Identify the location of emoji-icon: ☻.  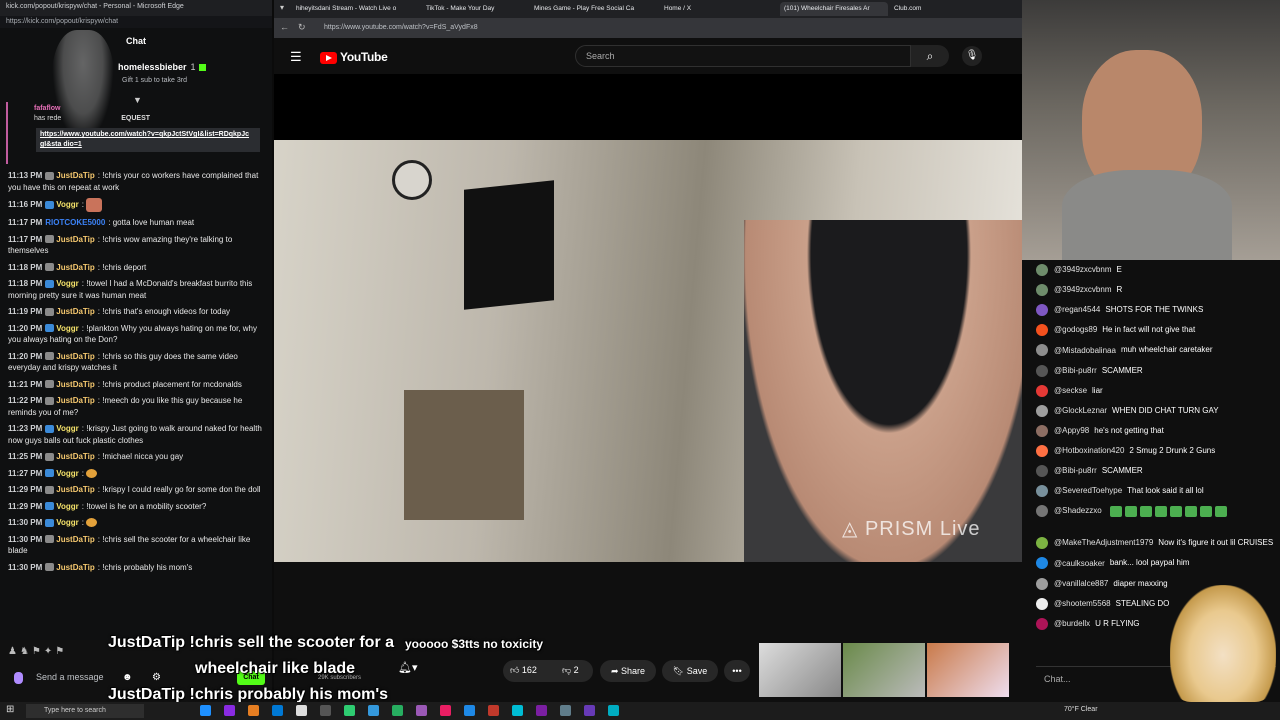
(127, 677).